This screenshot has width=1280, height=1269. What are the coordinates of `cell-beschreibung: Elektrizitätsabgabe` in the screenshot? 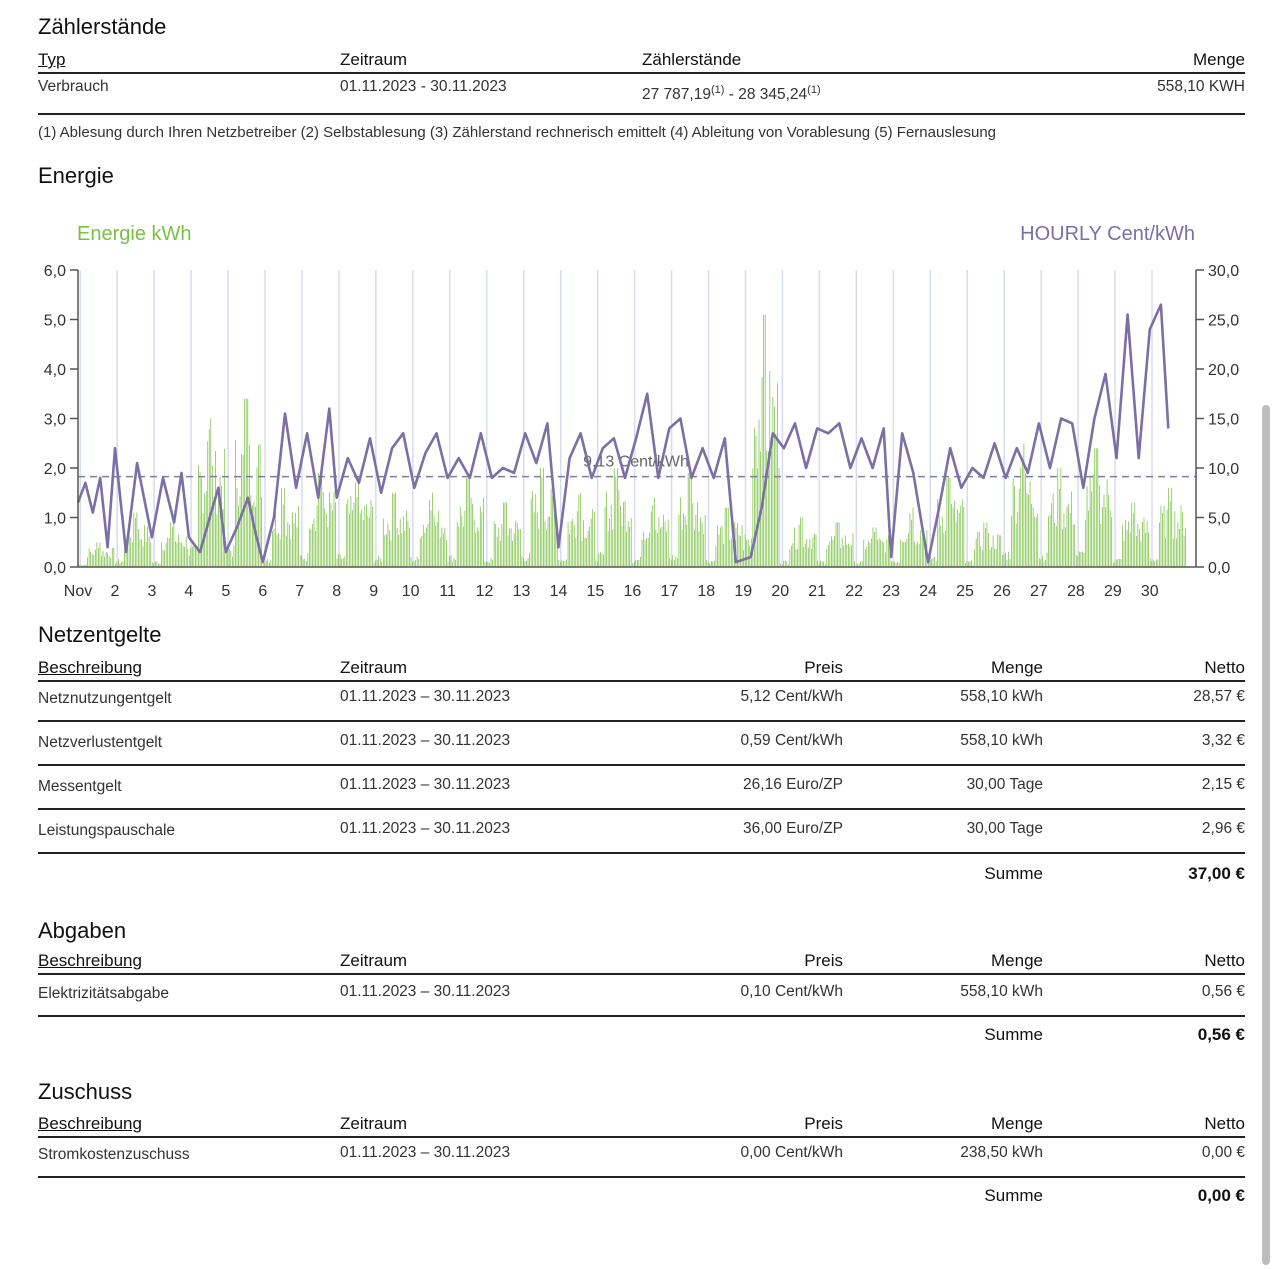 It's located at (103, 993).